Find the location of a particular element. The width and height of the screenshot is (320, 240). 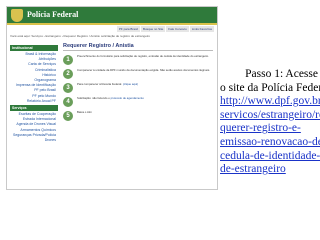

sidebar-section-header: Institucional is located at coordinates (34, 48).